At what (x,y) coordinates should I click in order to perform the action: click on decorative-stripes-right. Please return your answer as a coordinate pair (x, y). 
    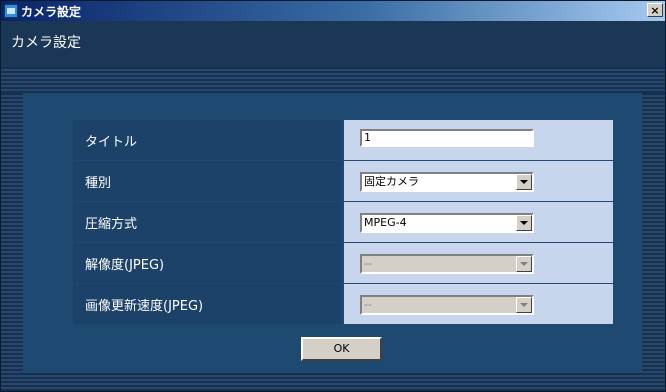
    Looking at the image, I should click on (653, 233).